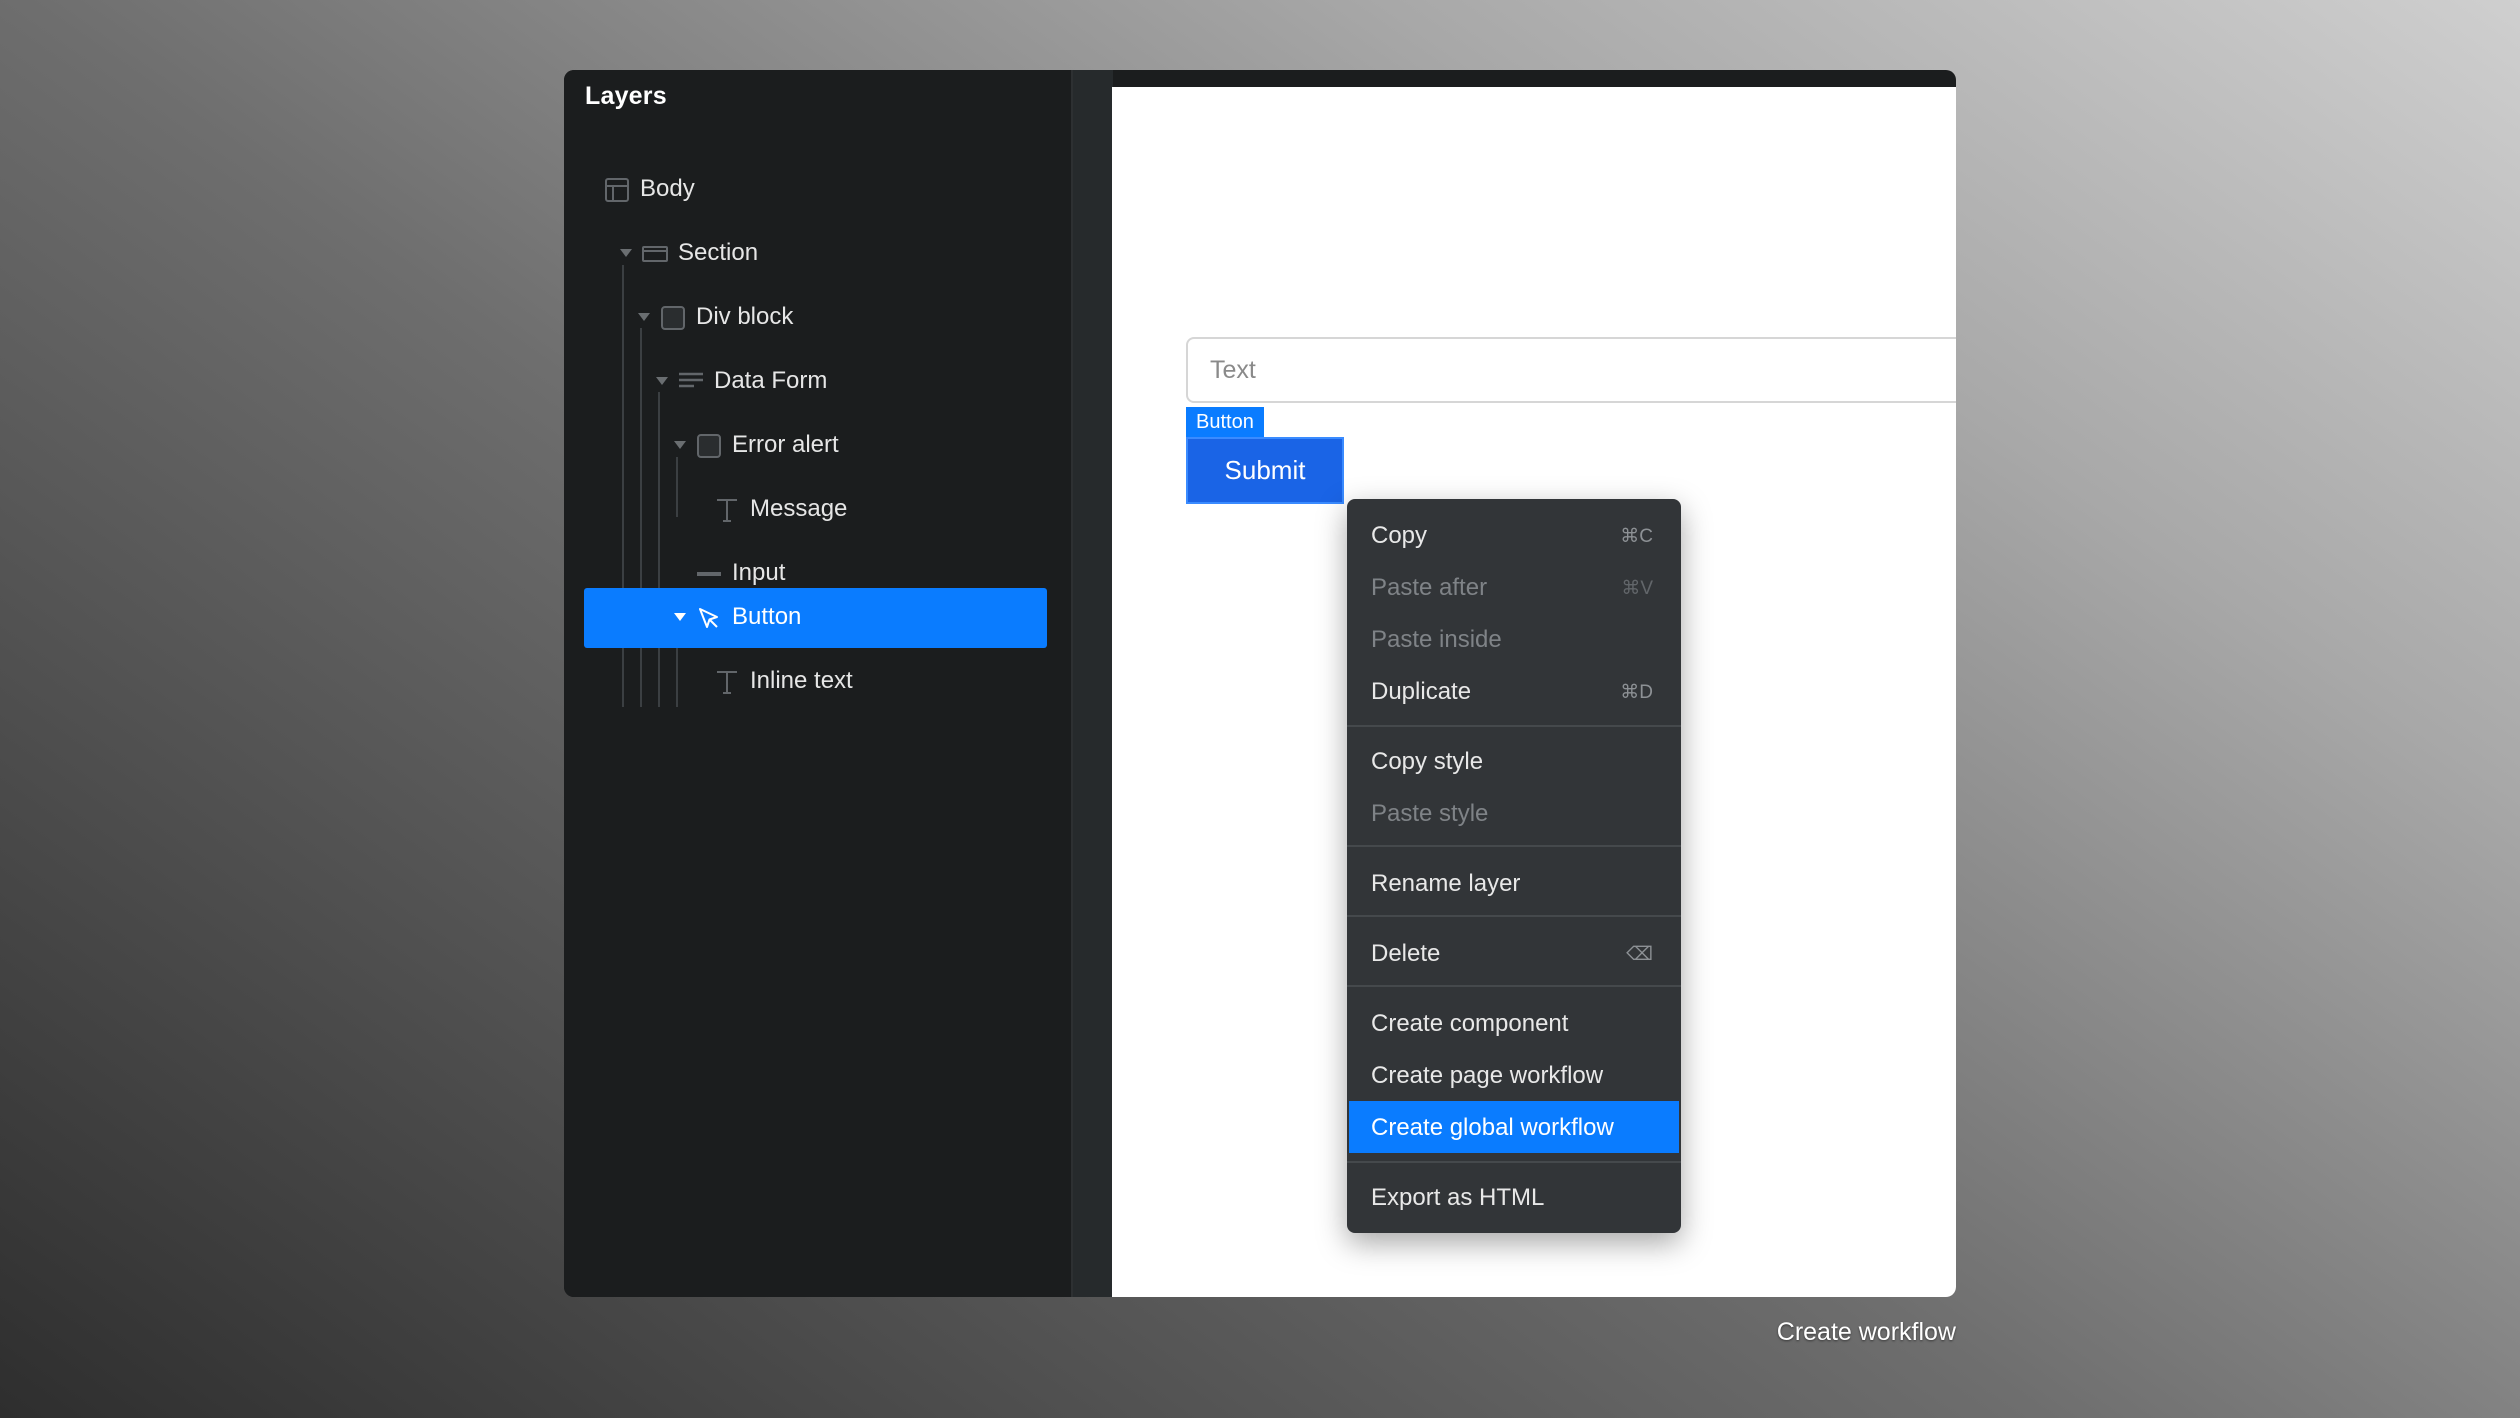 The width and height of the screenshot is (2520, 1418). I want to click on menu-item-copy: Copy ⌘C, so click(1514, 535).